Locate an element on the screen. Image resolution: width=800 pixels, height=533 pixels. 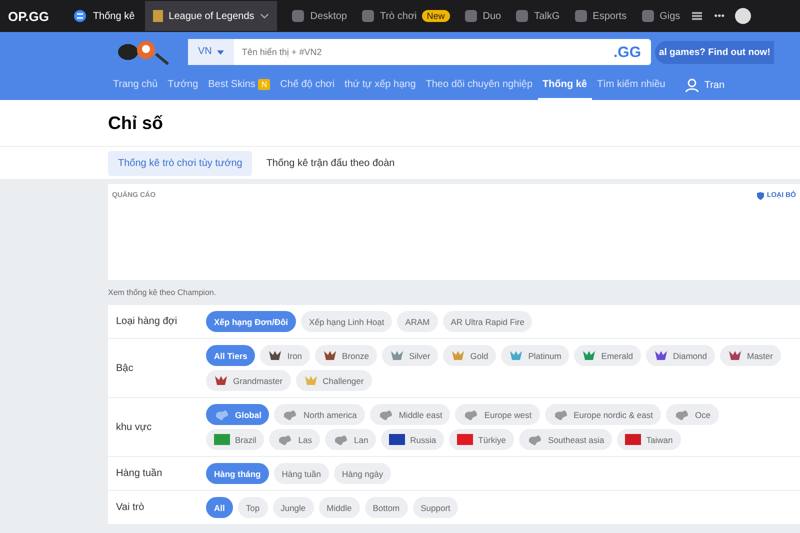
filter-chip: Middle east is located at coordinates (410, 414).